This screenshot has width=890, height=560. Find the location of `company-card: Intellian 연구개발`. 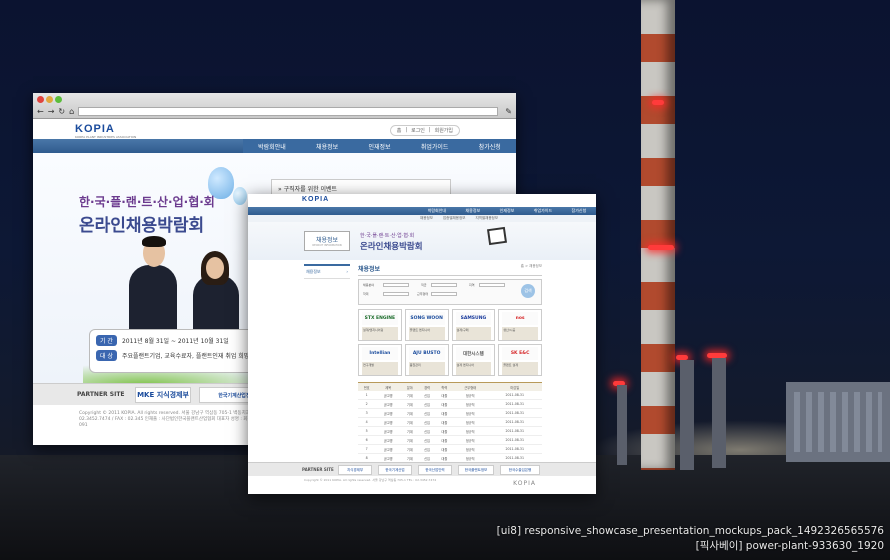

company-card: Intellian 연구개발 is located at coordinates (380, 360).